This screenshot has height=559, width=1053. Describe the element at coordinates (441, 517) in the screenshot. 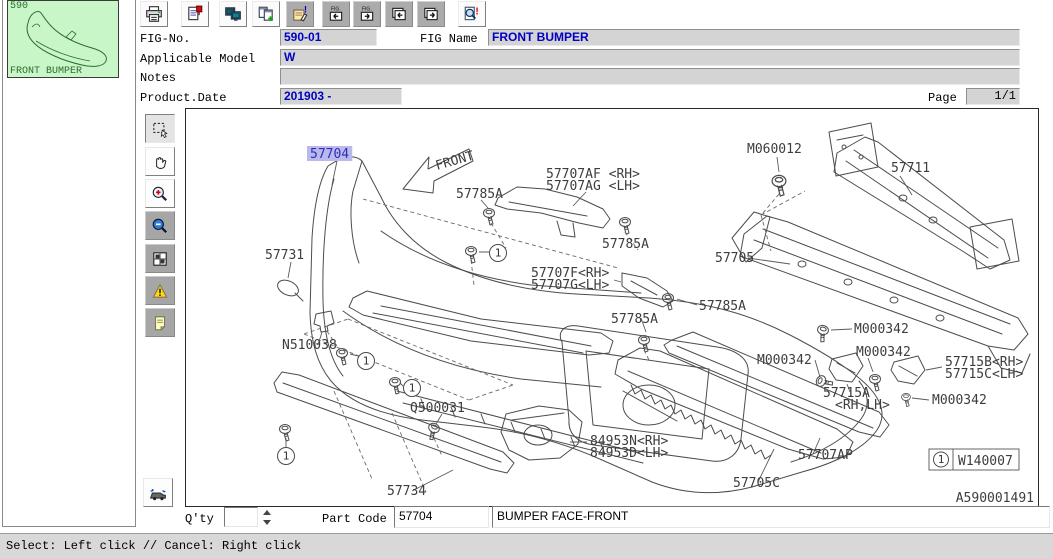

I see `part-code-input: 57704` at that location.